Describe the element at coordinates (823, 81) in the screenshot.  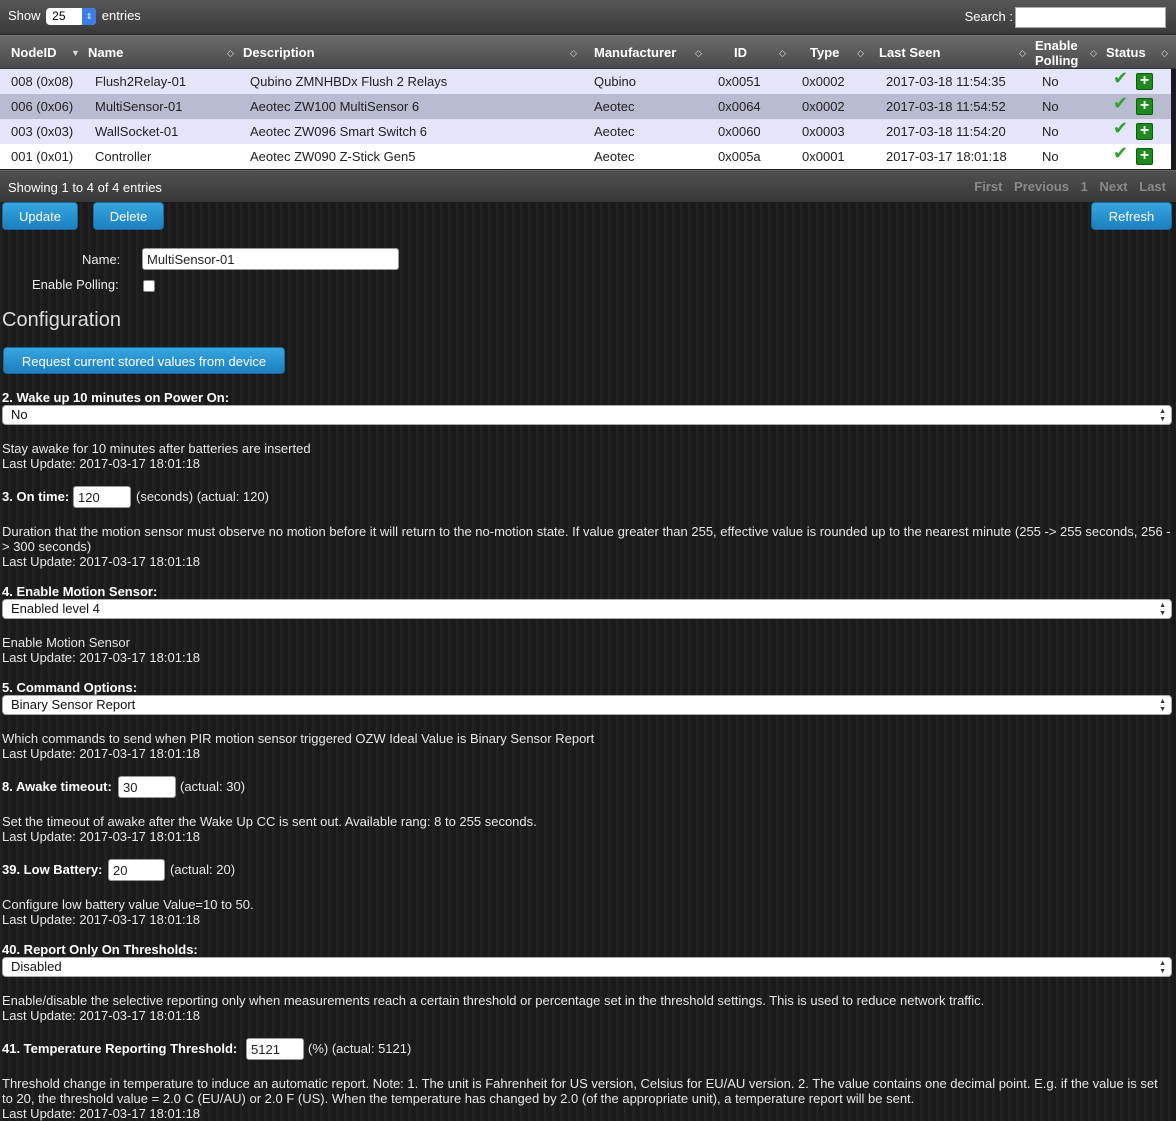
I see `cell-type: 0x0002` at that location.